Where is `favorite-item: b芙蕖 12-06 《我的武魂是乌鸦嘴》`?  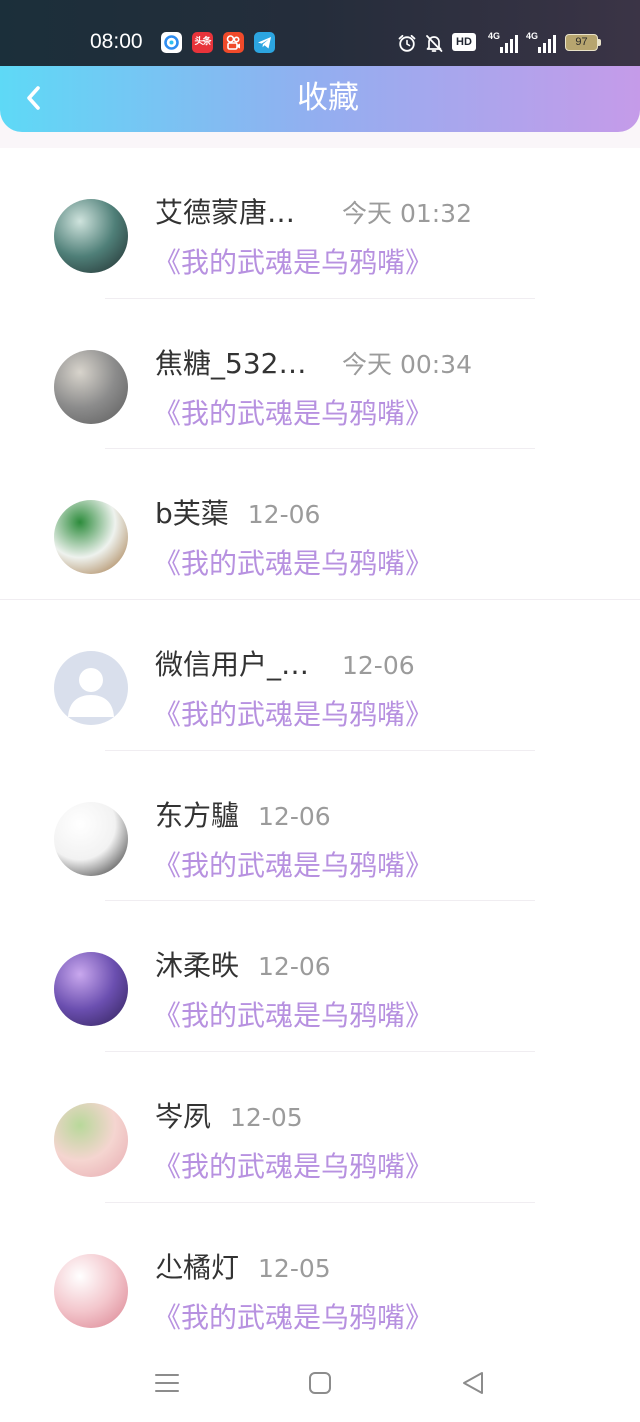
favorite-item: b芙蕖 12-06 《我的武魂是乌鸦嘴》 is located at coordinates (320, 524).